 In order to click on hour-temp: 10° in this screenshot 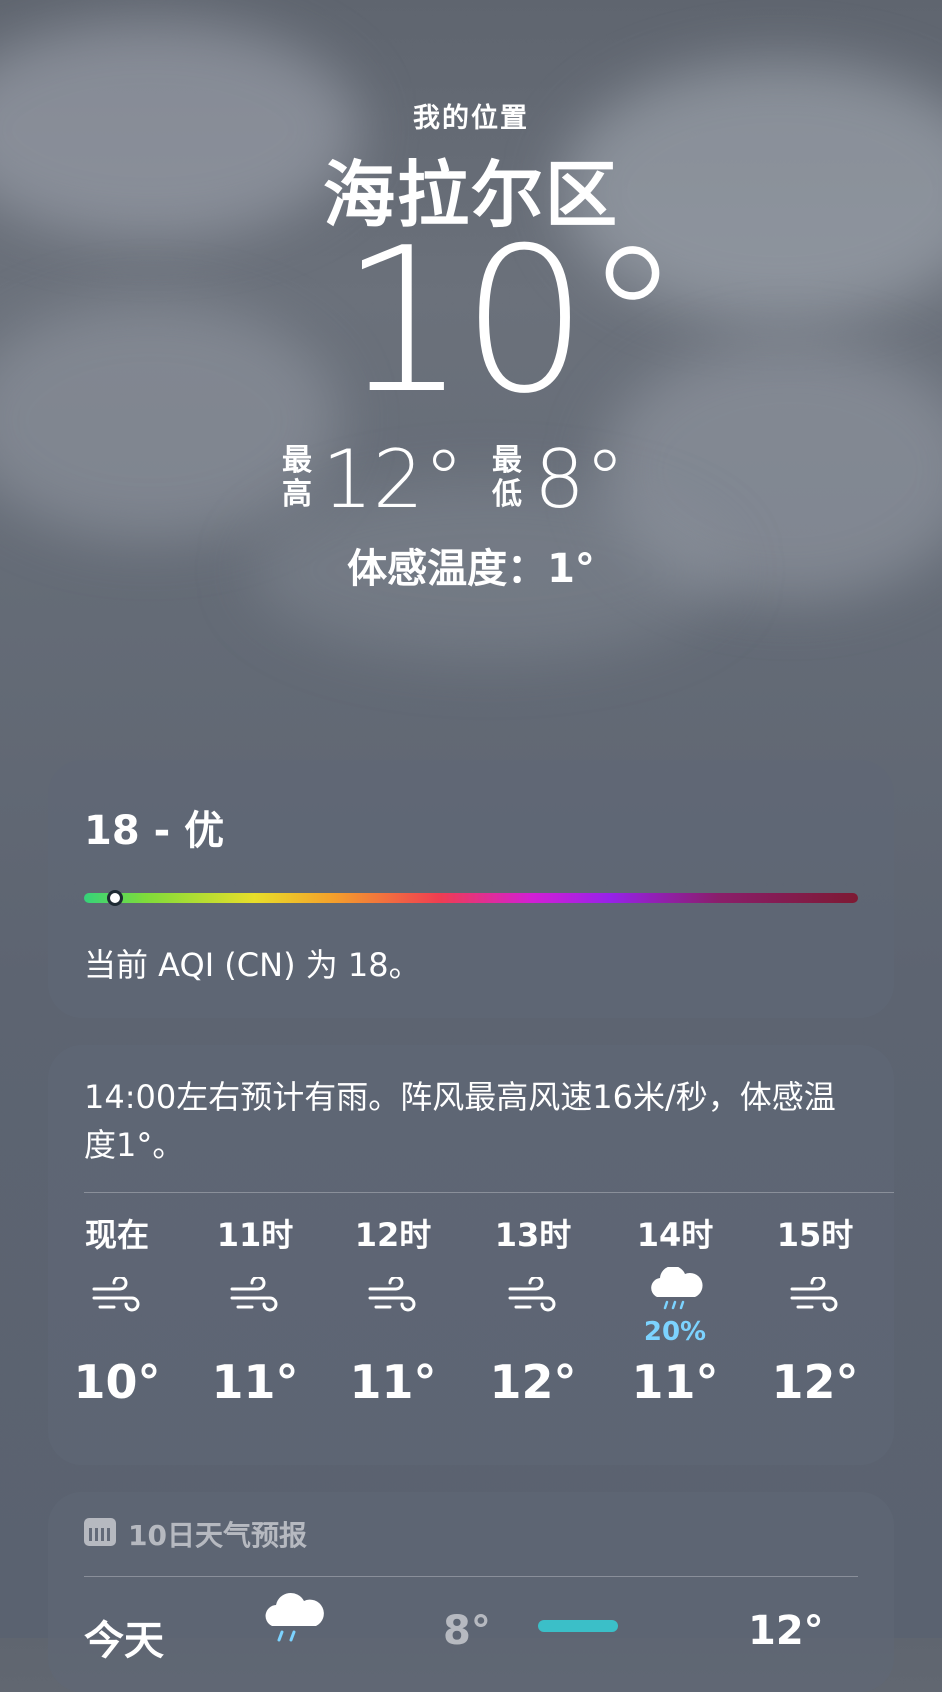, I will do `click(117, 1382)`.